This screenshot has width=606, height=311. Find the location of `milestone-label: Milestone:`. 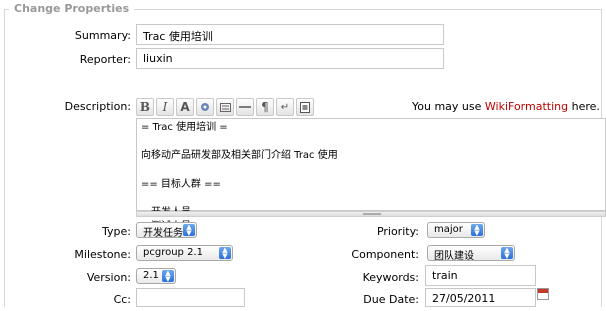

milestone-label: Milestone: is located at coordinates (102, 254).